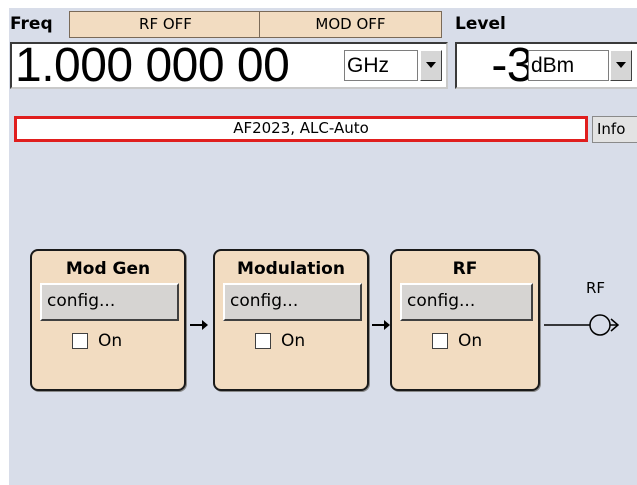 The width and height of the screenshot is (637, 485). What do you see at coordinates (108, 269) in the screenshot?
I see `mod-gen-title: Mod Gen` at bounding box center [108, 269].